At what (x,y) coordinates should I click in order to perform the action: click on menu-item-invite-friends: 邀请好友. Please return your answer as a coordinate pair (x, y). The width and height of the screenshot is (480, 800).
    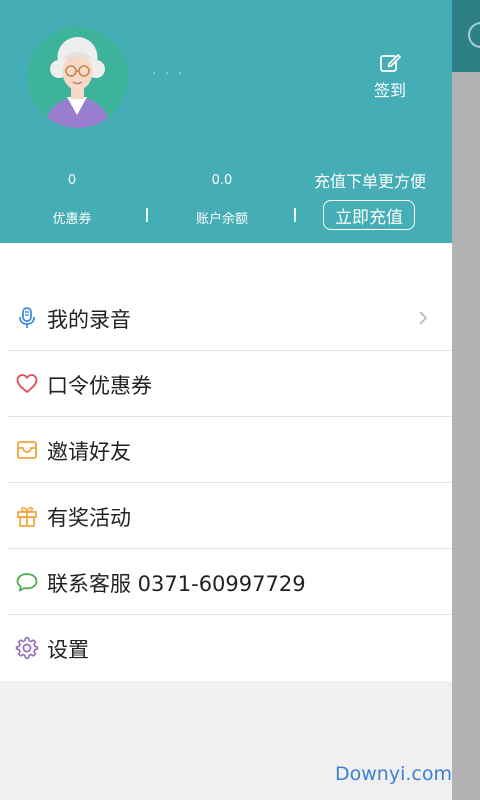
    Looking at the image, I should click on (226, 450).